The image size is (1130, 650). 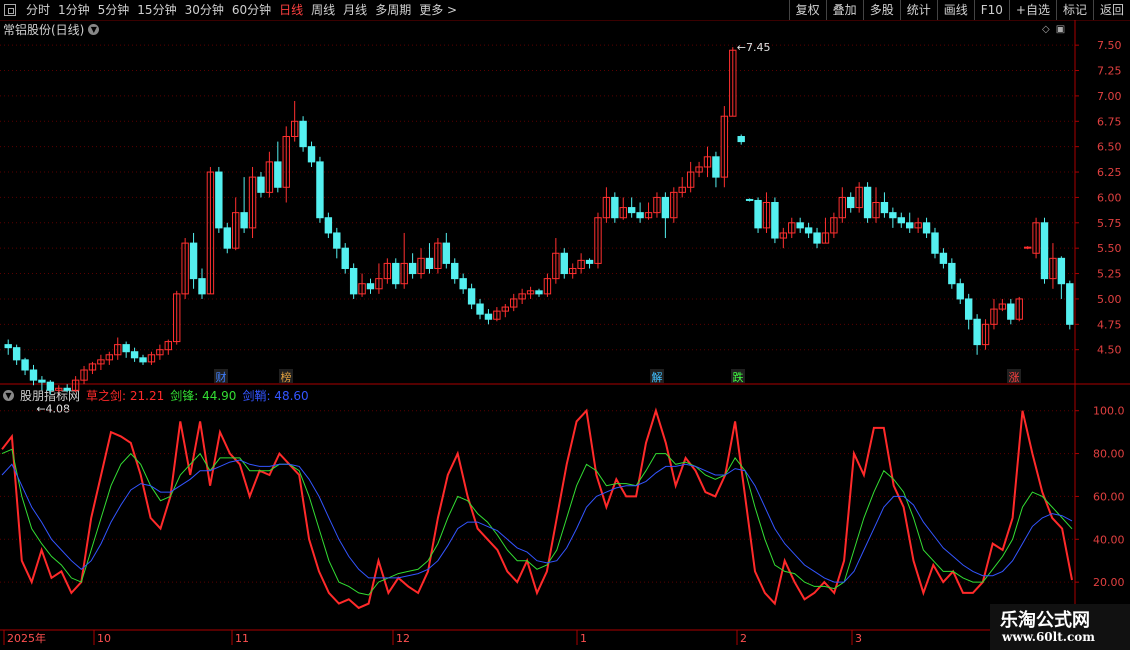 I want to click on x-axis-label-1: 10, so click(x=104, y=638).